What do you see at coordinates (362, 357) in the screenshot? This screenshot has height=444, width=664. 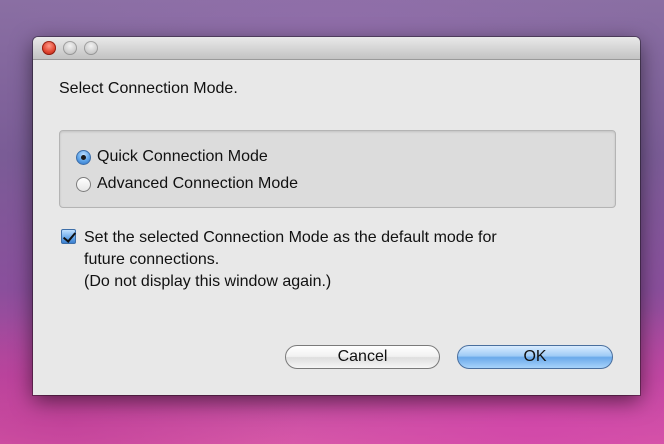 I see `cancel-button: Cancel` at bounding box center [362, 357].